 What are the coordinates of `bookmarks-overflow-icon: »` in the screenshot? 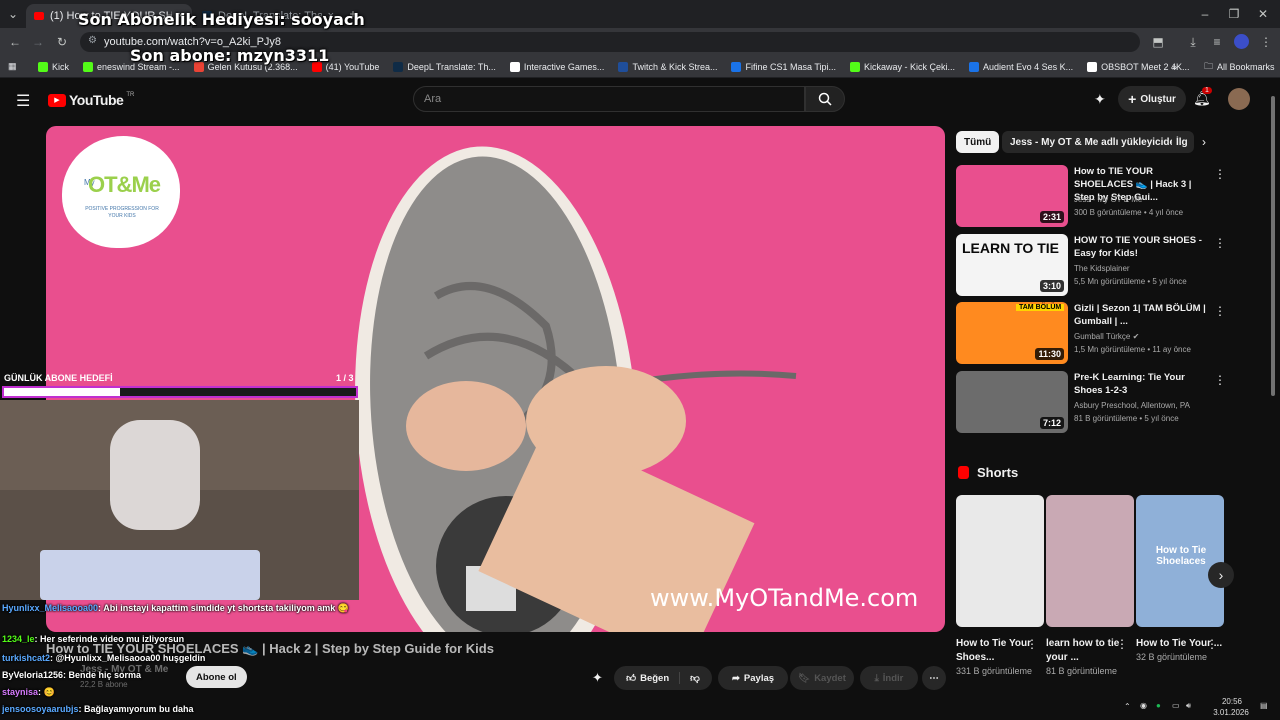 It's located at (1174, 67).